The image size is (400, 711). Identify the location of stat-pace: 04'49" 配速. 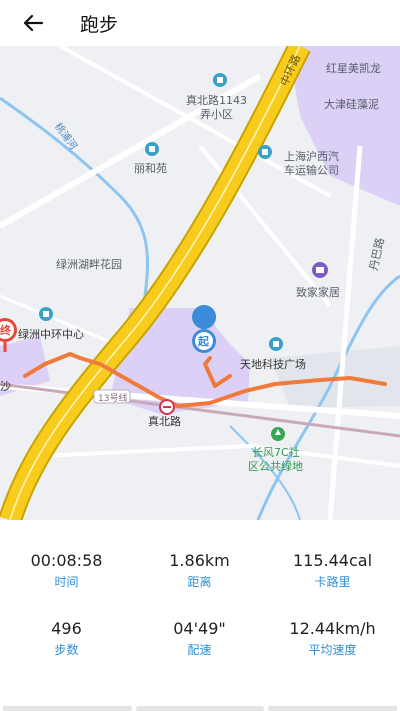
(199, 638).